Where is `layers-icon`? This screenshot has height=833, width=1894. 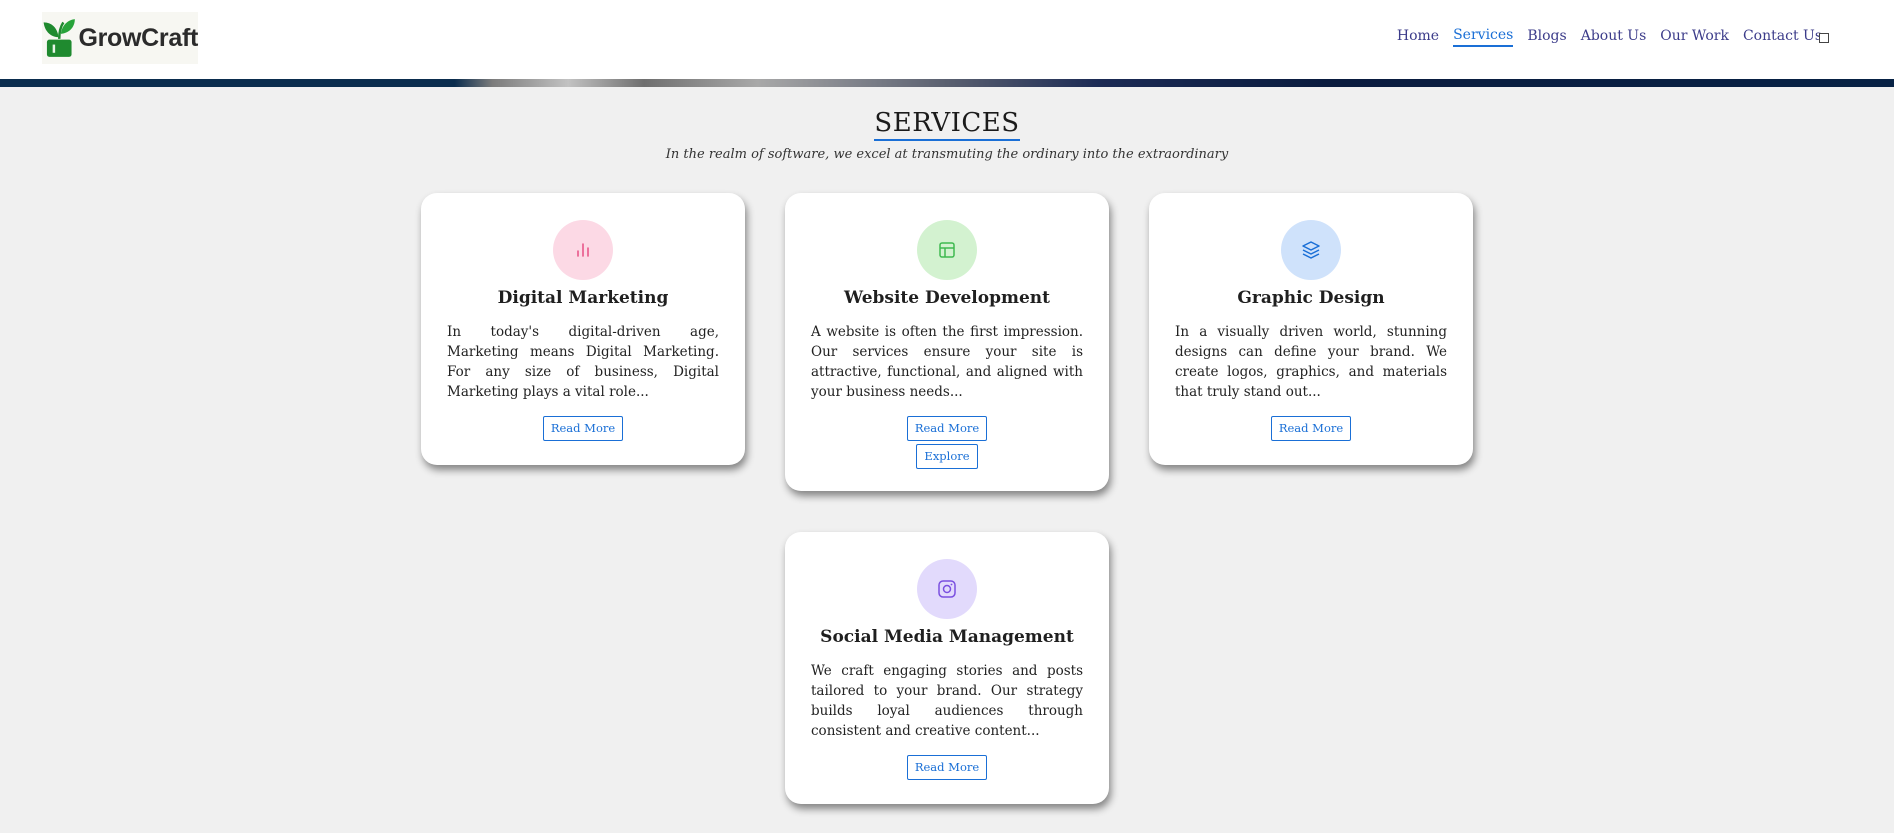
layers-icon is located at coordinates (1311, 250).